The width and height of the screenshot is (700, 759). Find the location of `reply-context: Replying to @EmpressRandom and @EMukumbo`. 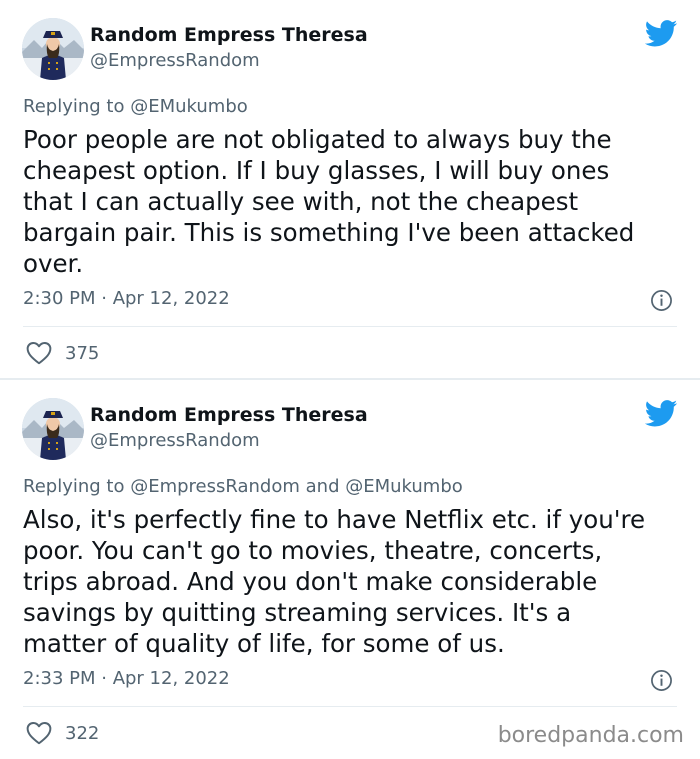

reply-context: Replying to @EmpressRandom and @EMukumbo is located at coordinates (243, 486).